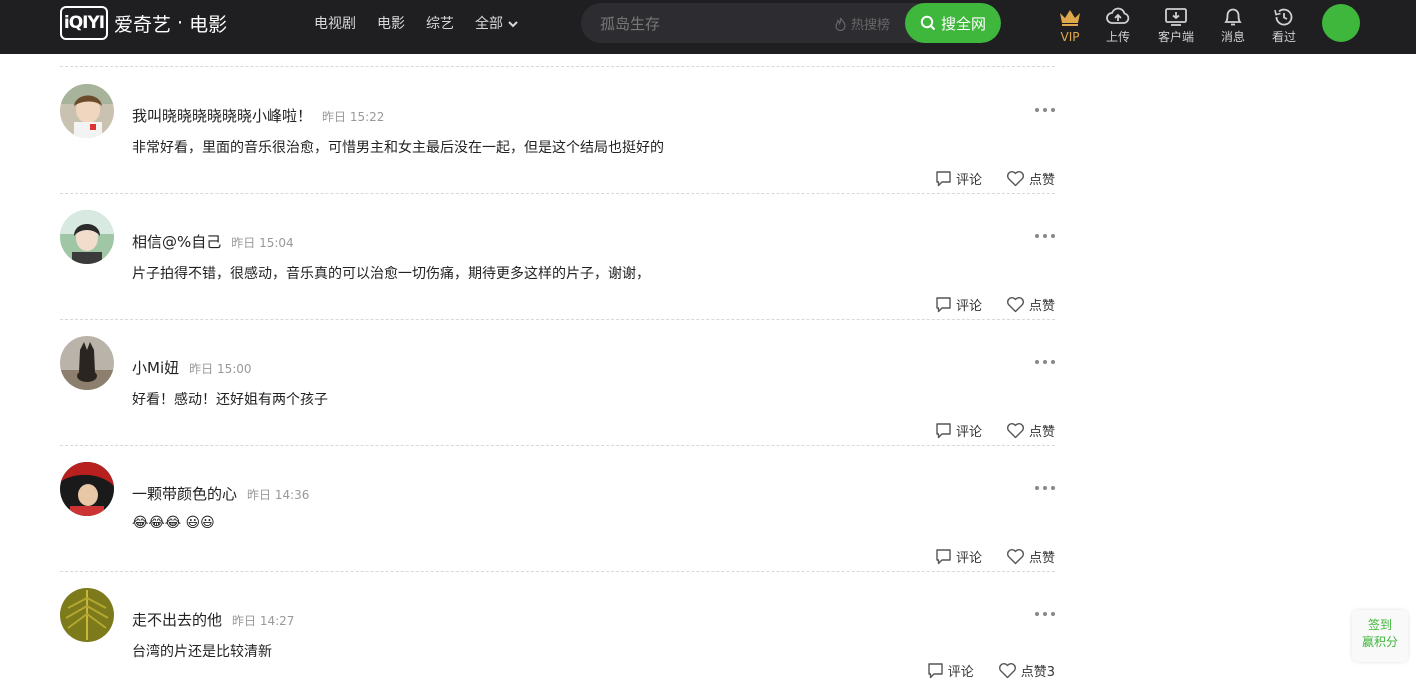 This screenshot has width=1416, height=697. What do you see at coordinates (278, 495) in the screenshot?
I see `comment-time: 昨日 14:36` at bounding box center [278, 495].